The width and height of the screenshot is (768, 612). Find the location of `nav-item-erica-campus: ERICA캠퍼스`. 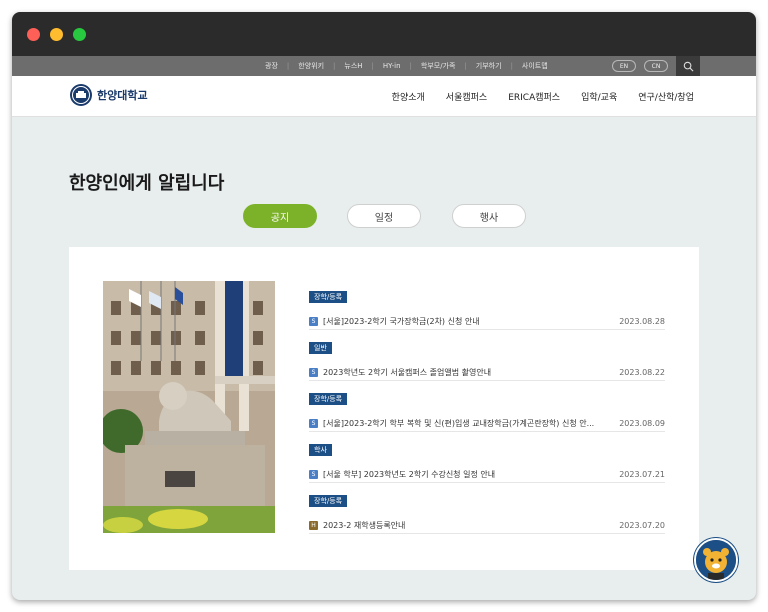

nav-item-erica-campus: ERICA캠퍼스 is located at coordinates (534, 96).